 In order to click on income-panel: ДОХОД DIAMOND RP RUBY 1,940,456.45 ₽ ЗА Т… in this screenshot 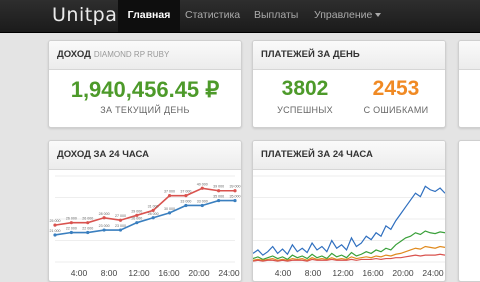, I will do `click(145, 84)`.